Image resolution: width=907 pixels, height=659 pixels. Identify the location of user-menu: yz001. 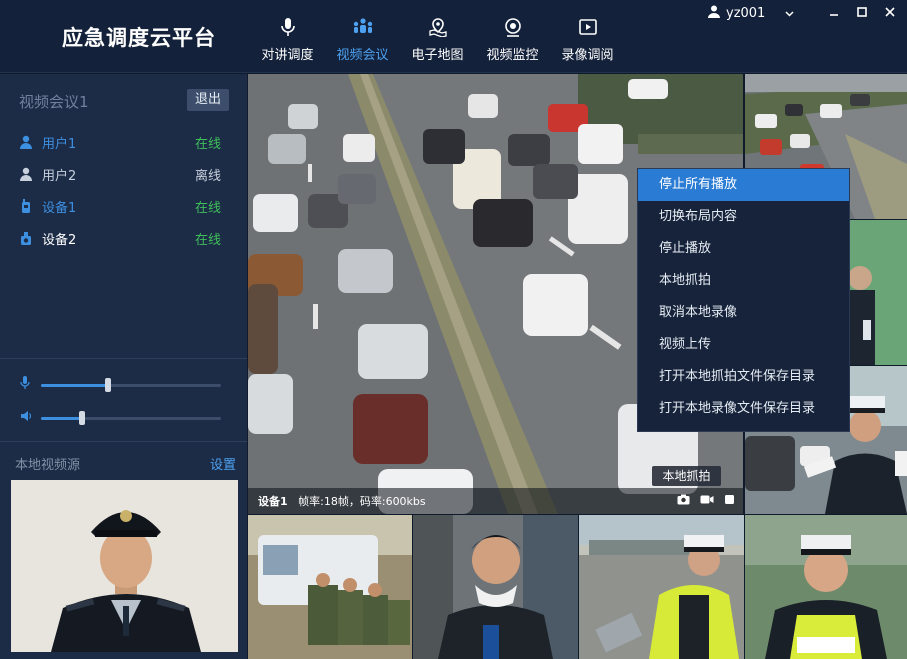
(751, 13).